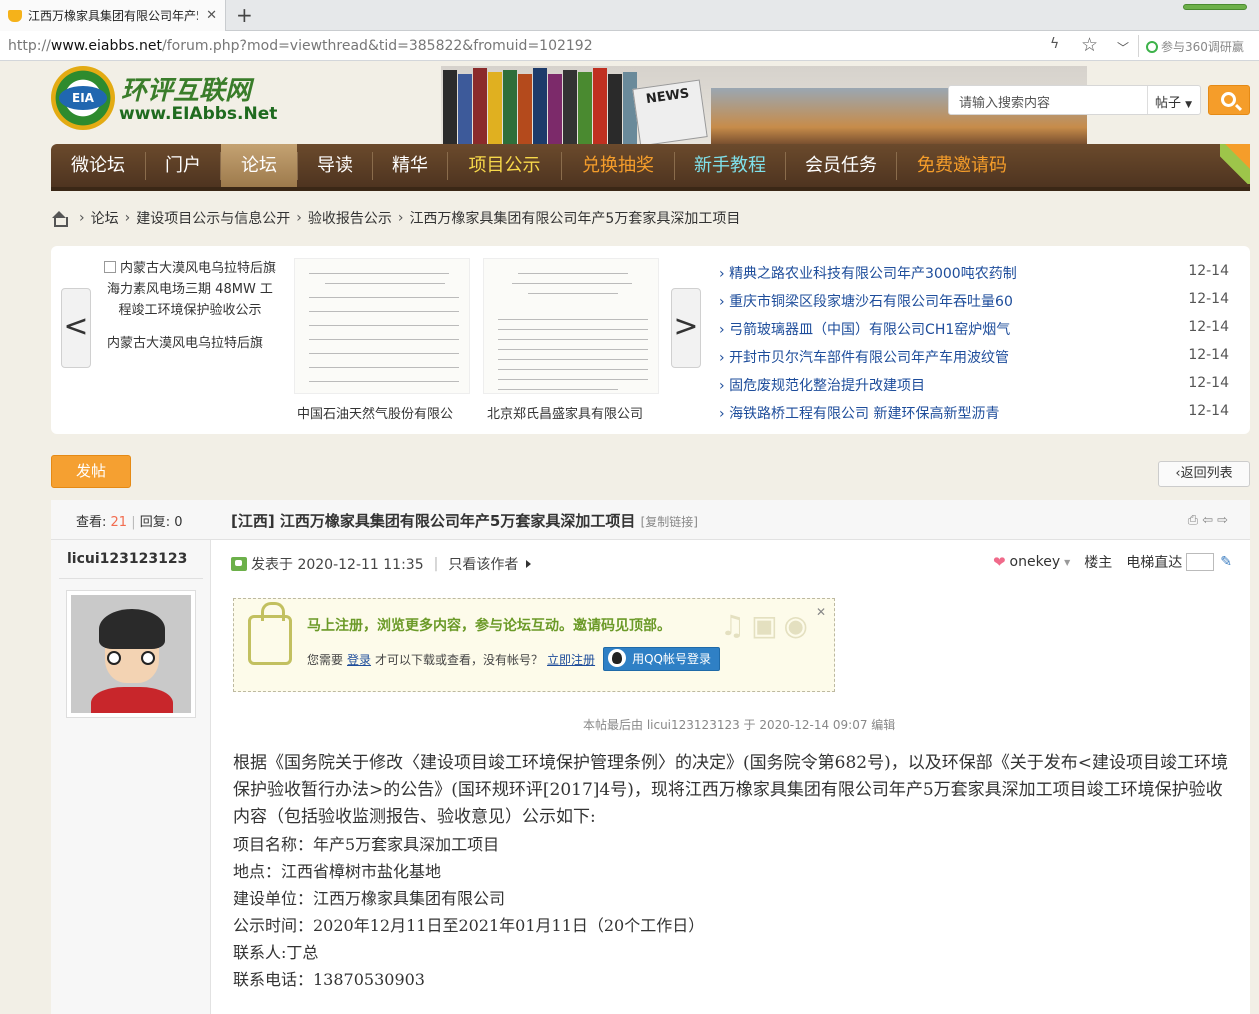  I want to click on post-line: 地点：江西省樟树市盐化基地, so click(337, 871).